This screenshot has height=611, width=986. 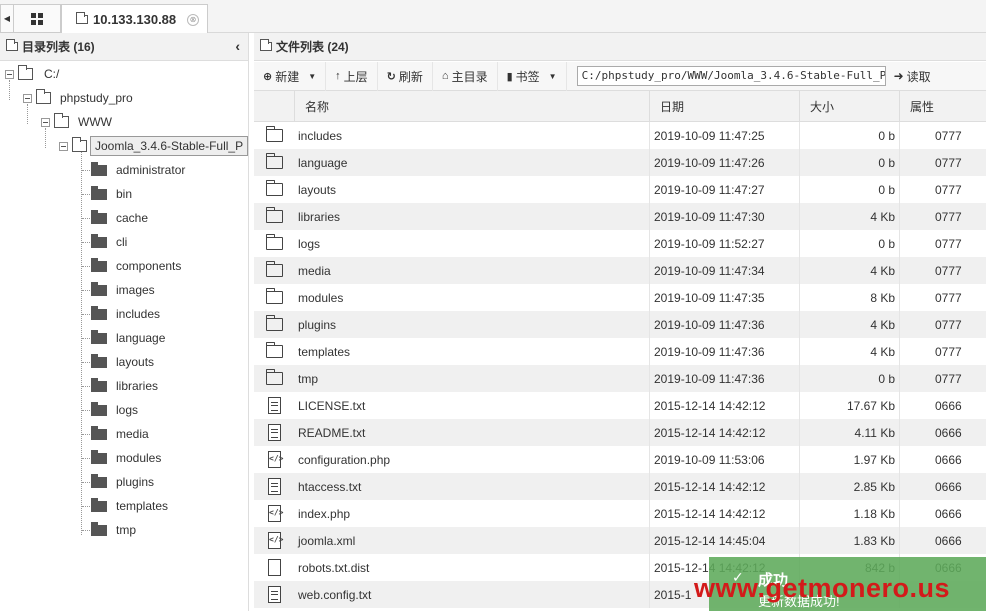 What do you see at coordinates (52, 74) in the screenshot?
I see `tree-node-label: C:/` at bounding box center [52, 74].